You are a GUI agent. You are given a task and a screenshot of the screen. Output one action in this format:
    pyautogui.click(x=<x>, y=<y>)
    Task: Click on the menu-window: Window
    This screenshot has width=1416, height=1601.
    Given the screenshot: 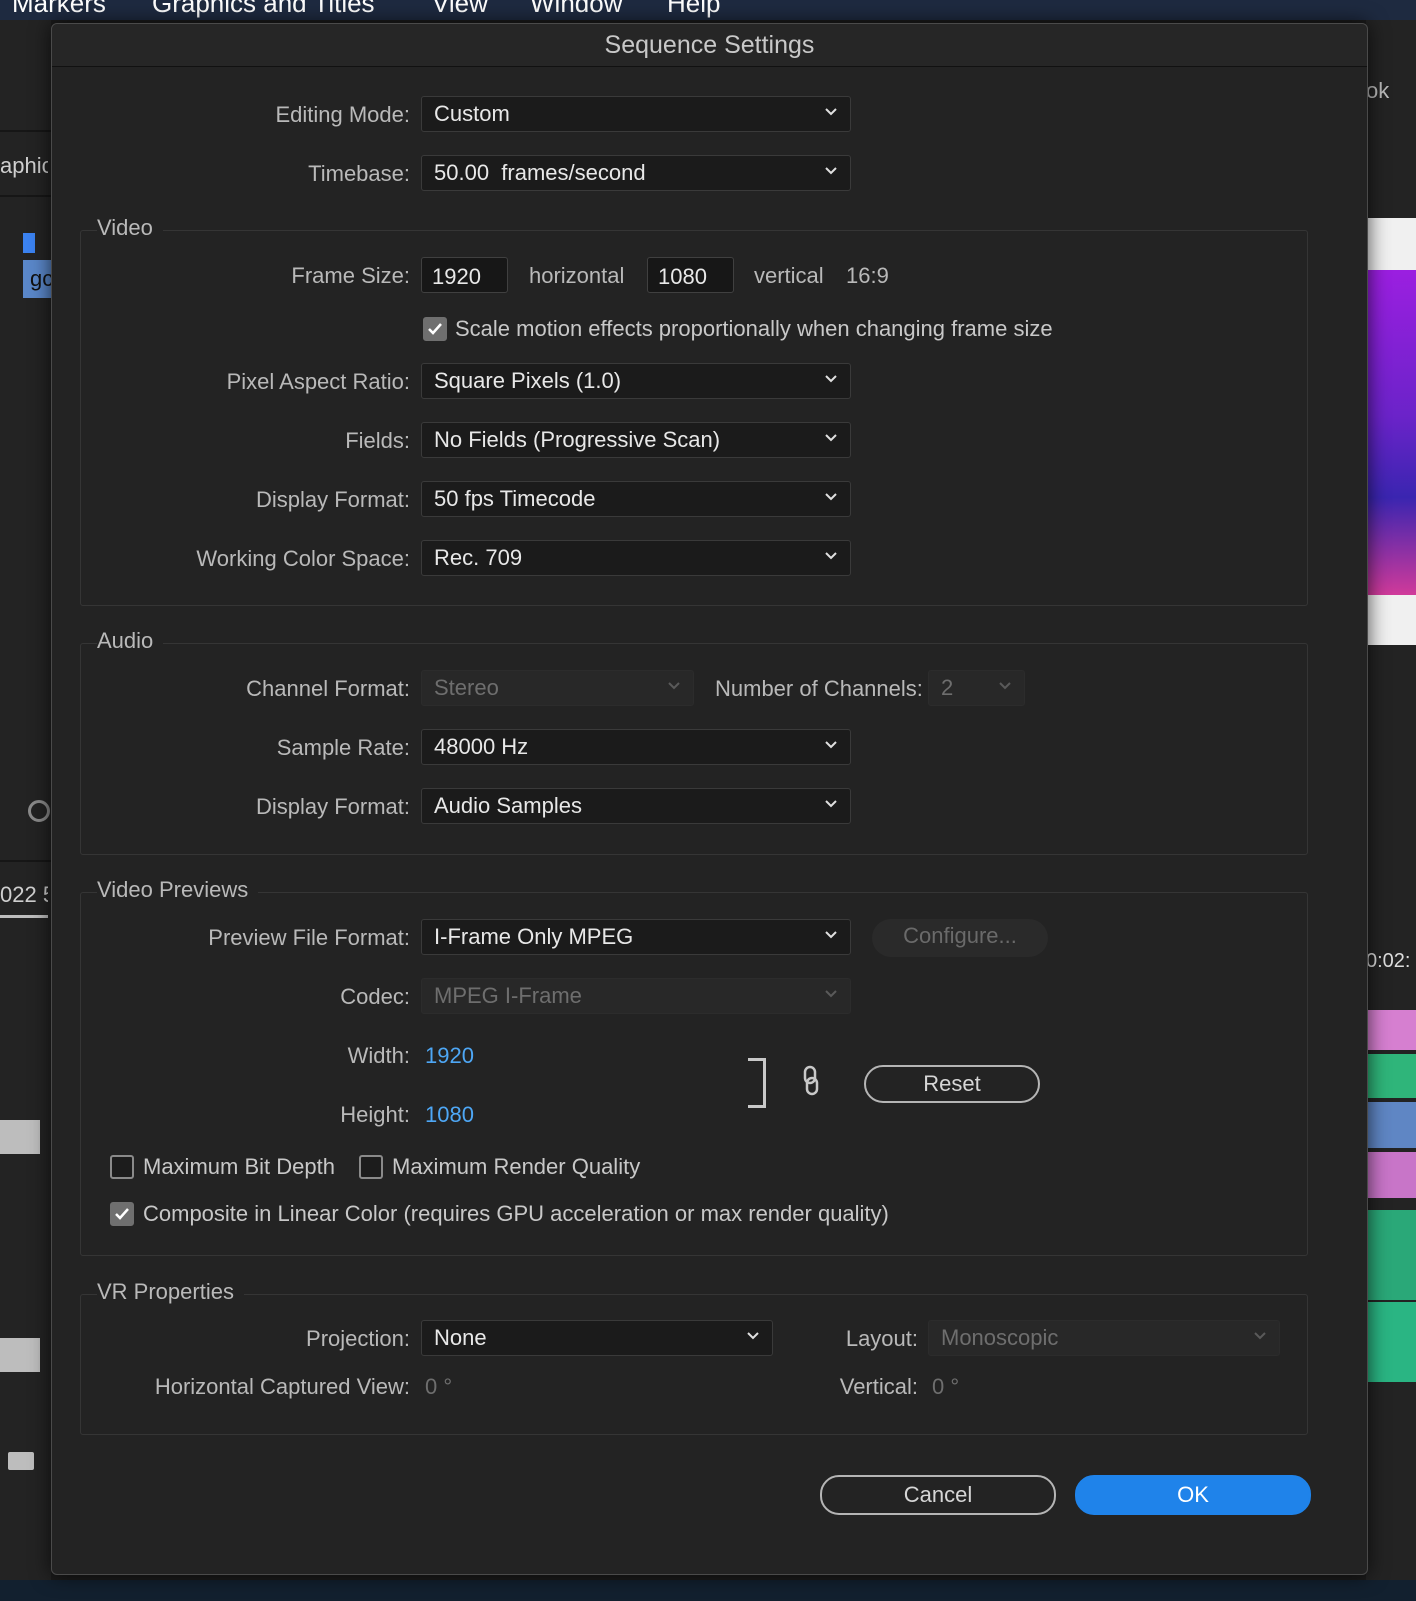 What is the action you would take?
    pyautogui.click(x=576, y=9)
    